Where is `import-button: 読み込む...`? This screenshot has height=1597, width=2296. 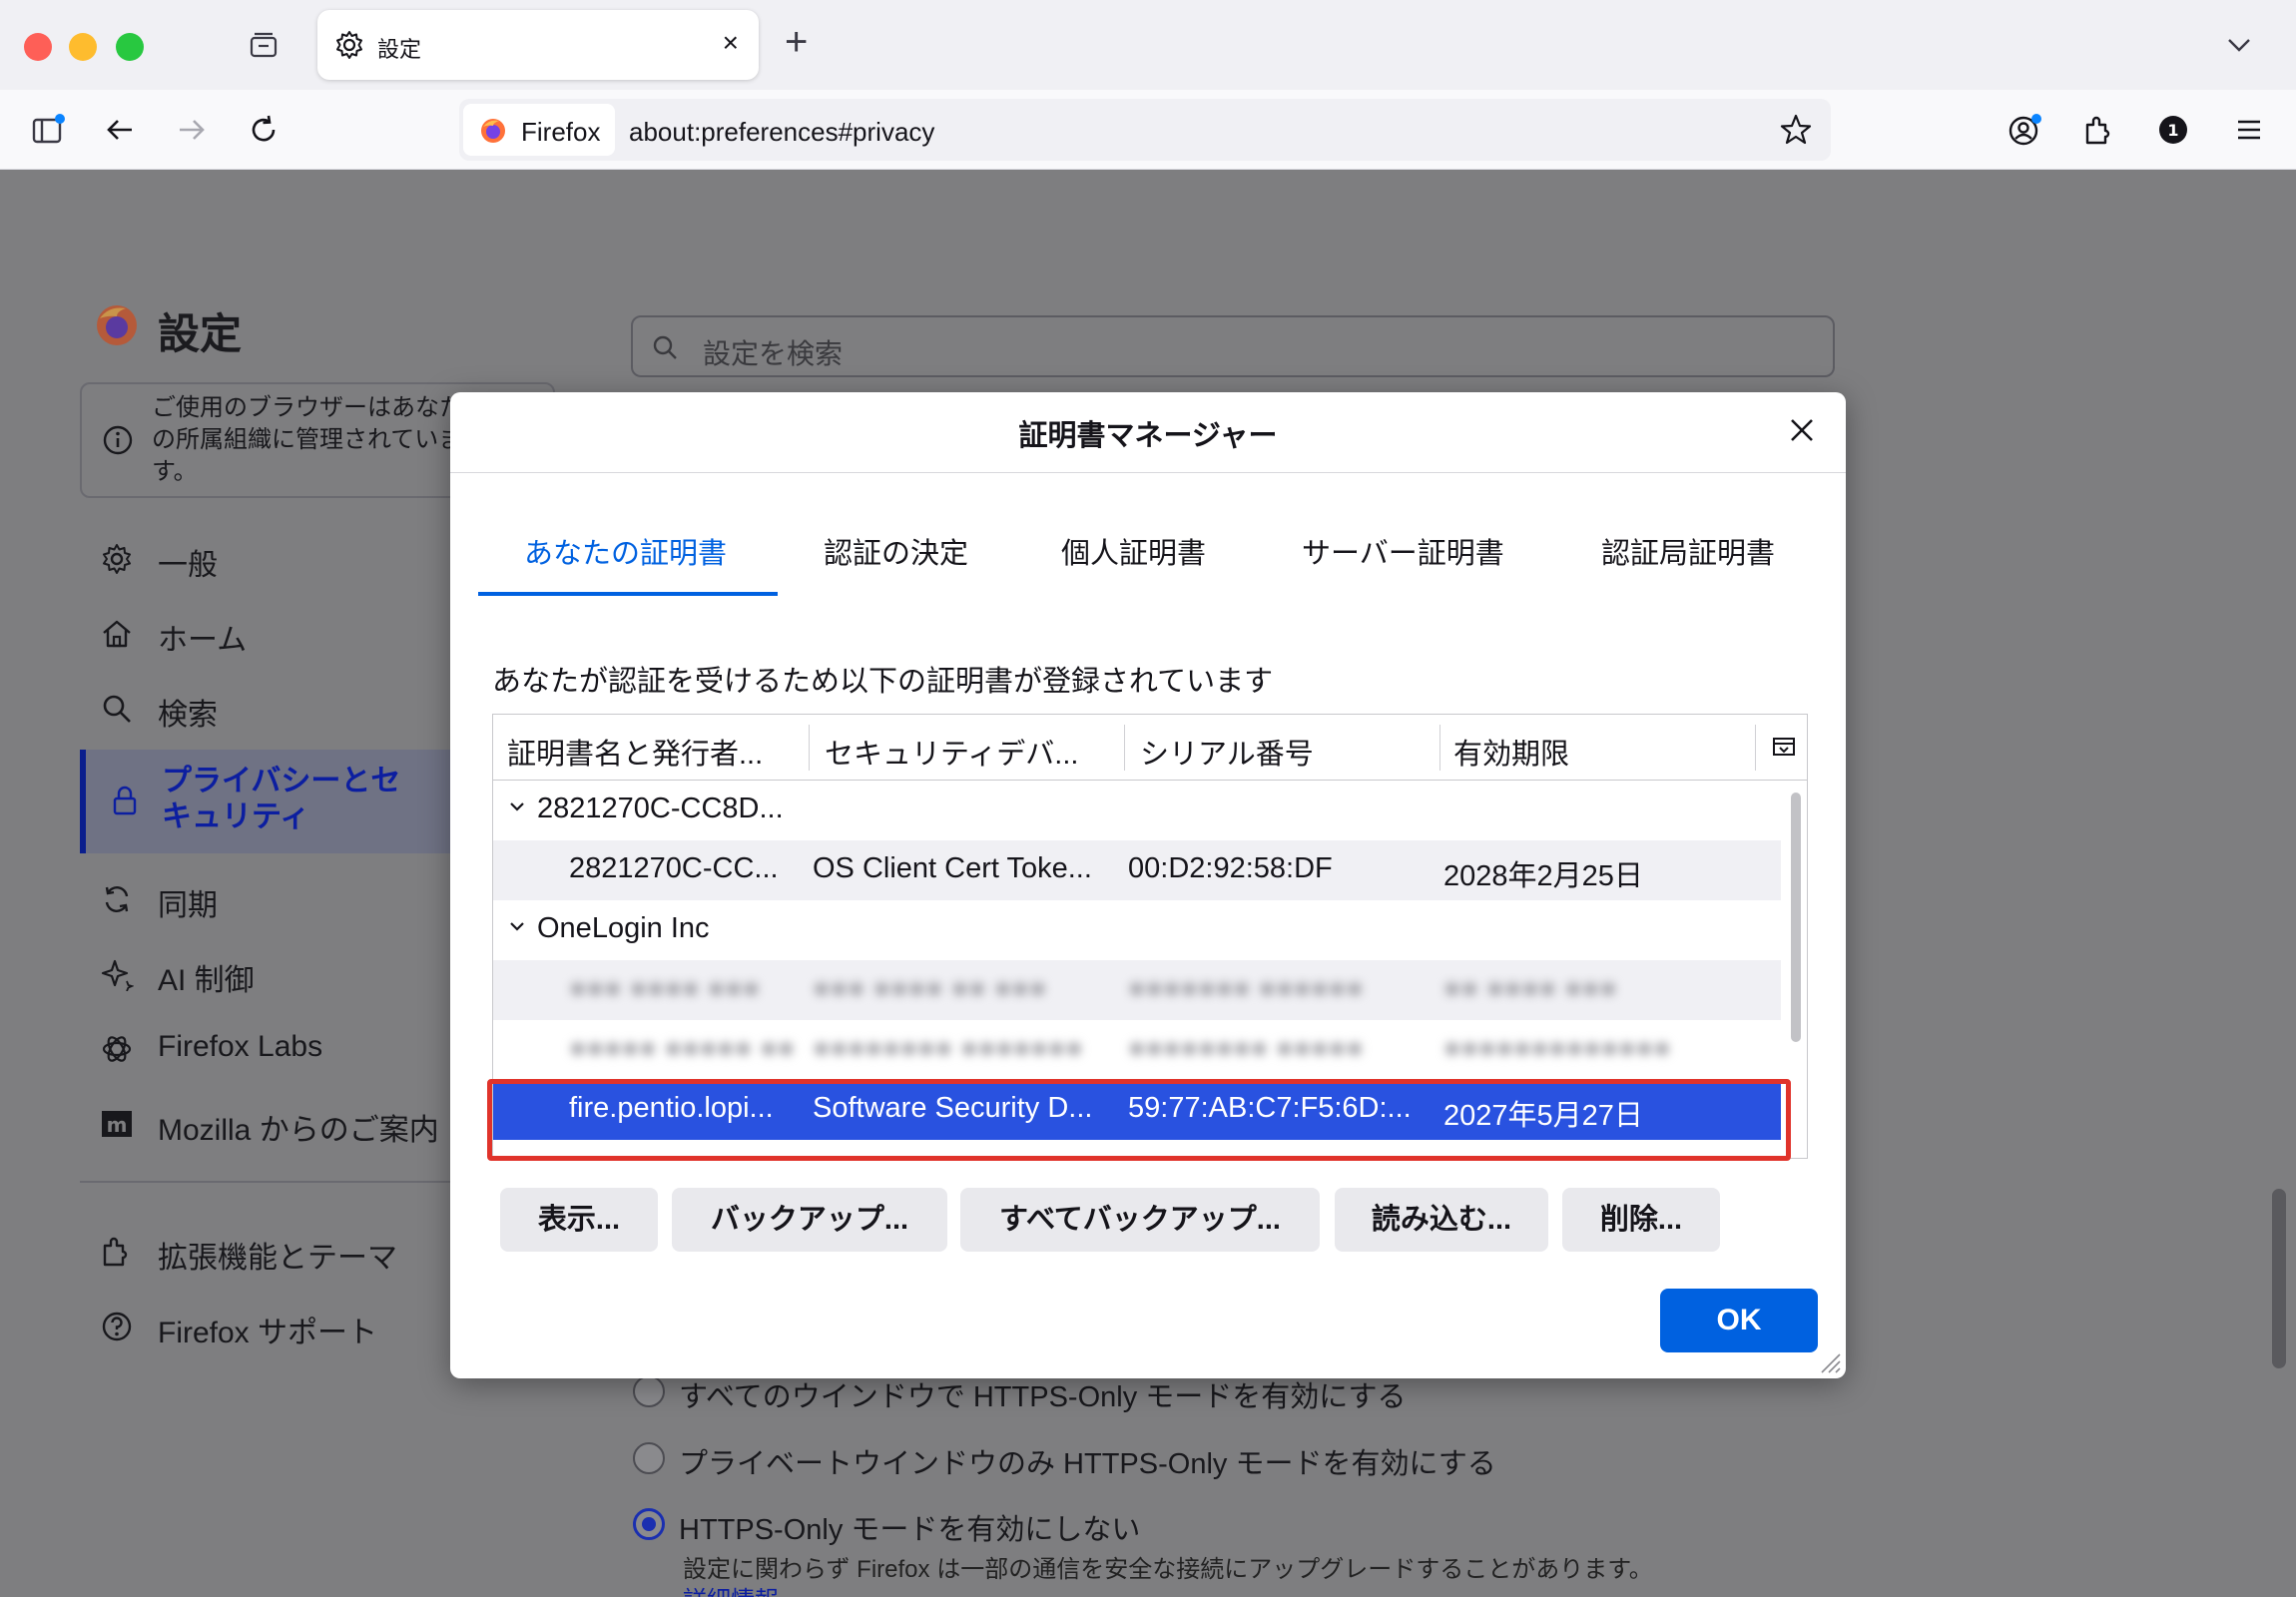 import-button: 読み込む... is located at coordinates (1442, 1220).